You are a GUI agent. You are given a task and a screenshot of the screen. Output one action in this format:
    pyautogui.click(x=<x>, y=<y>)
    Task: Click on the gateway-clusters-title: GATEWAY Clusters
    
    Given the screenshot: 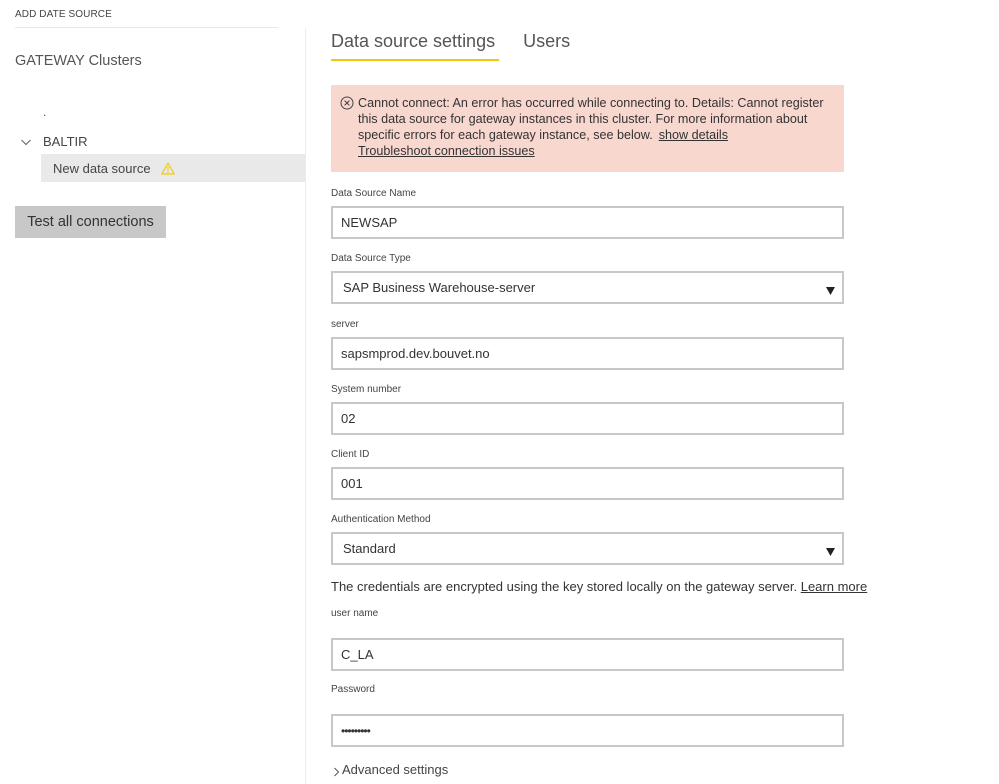 What is the action you would take?
    pyautogui.click(x=78, y=61)
    